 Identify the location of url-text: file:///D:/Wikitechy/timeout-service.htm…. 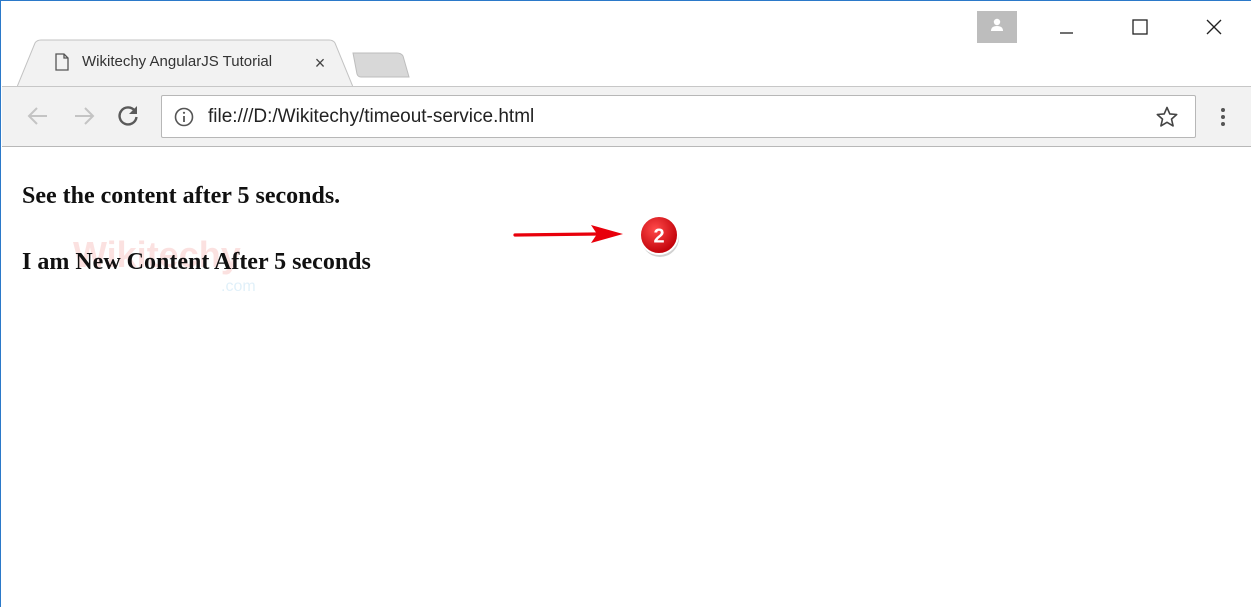
(371, 117).